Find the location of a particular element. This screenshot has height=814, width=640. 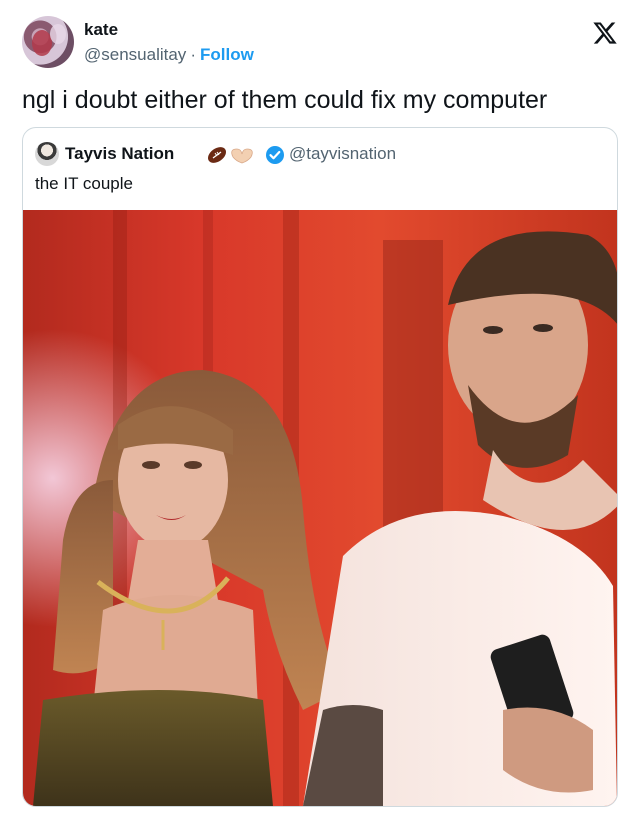

name-emojis is located at coordinates (245, 155).